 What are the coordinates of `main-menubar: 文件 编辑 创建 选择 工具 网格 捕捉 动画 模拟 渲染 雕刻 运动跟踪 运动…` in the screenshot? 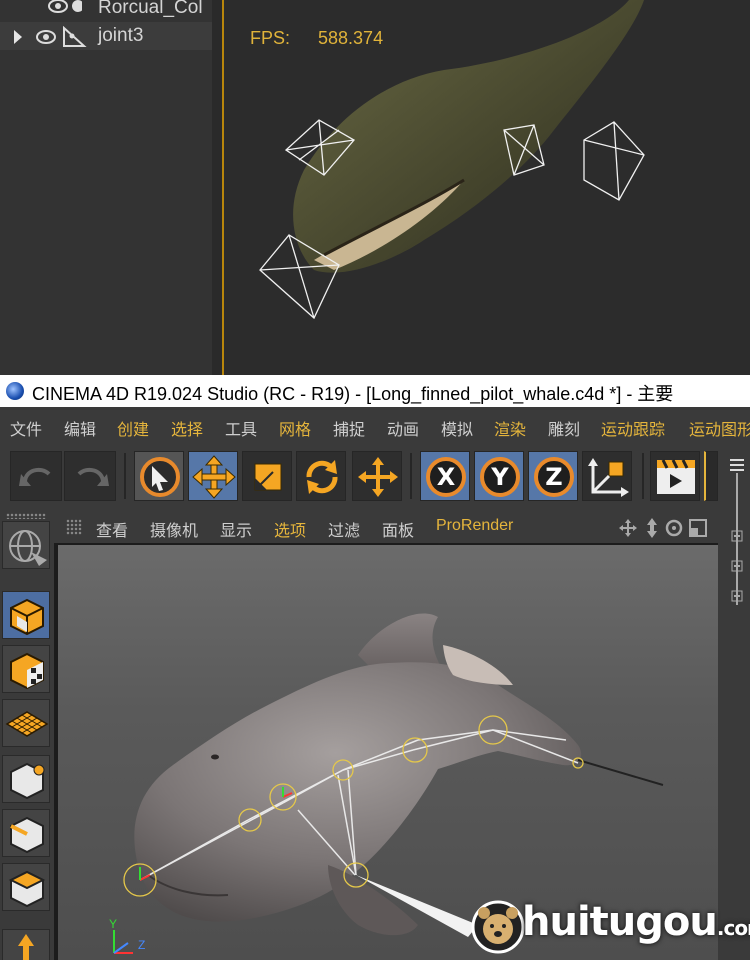 It's located at (375, 426).